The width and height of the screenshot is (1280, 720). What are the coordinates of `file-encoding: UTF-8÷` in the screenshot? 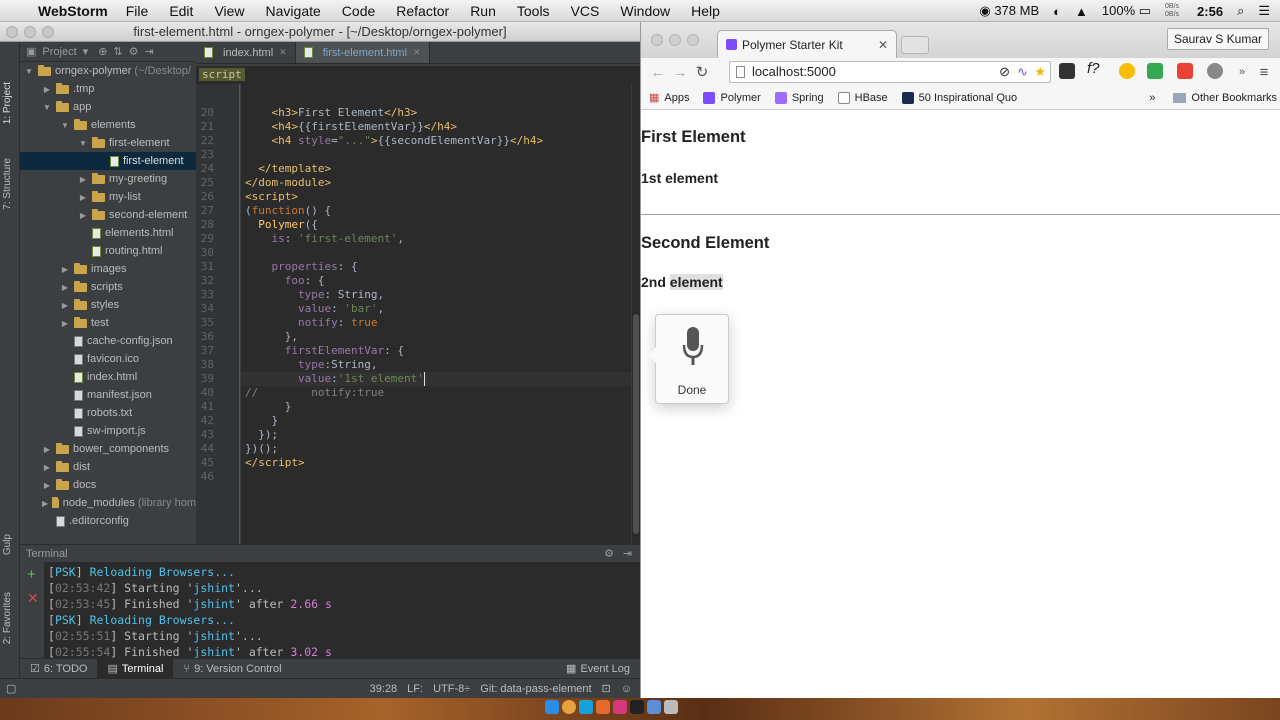 It's located at (451, 689).